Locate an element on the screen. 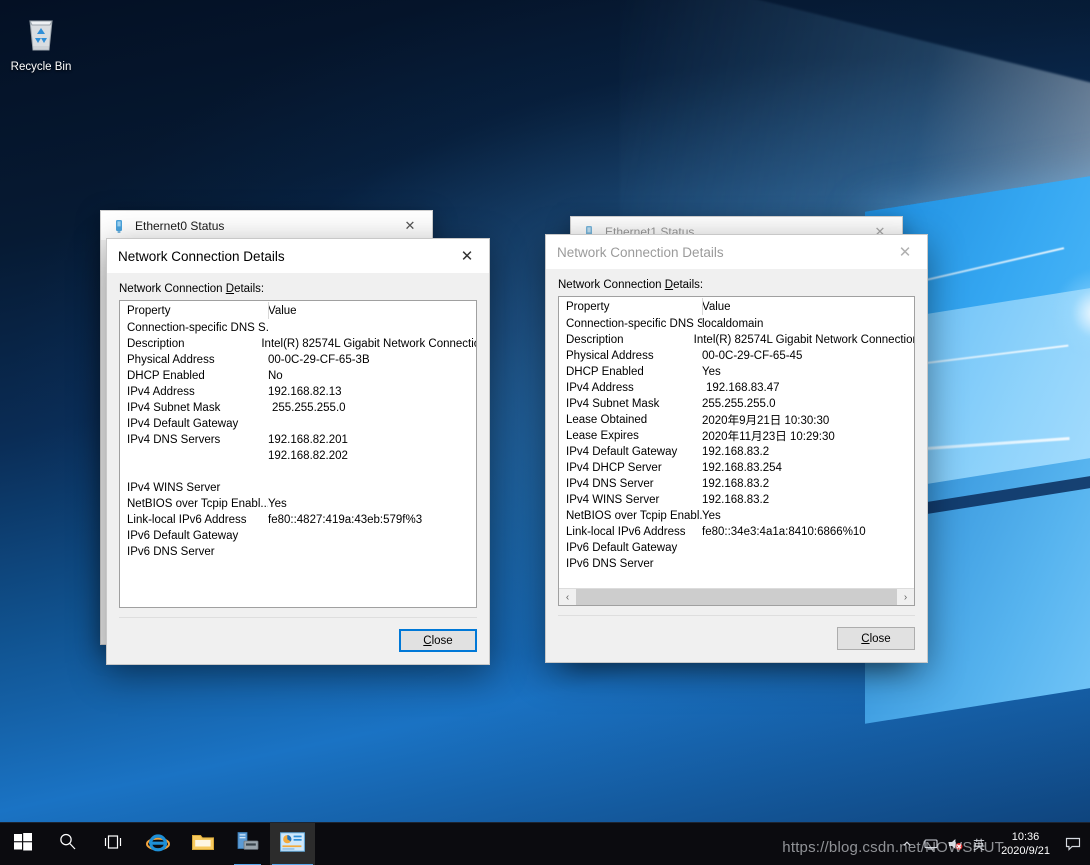 The height and width of the screenshot is (865, 1090). table-row: IPv4 Default Gateway is located at coordinates (298, 424).